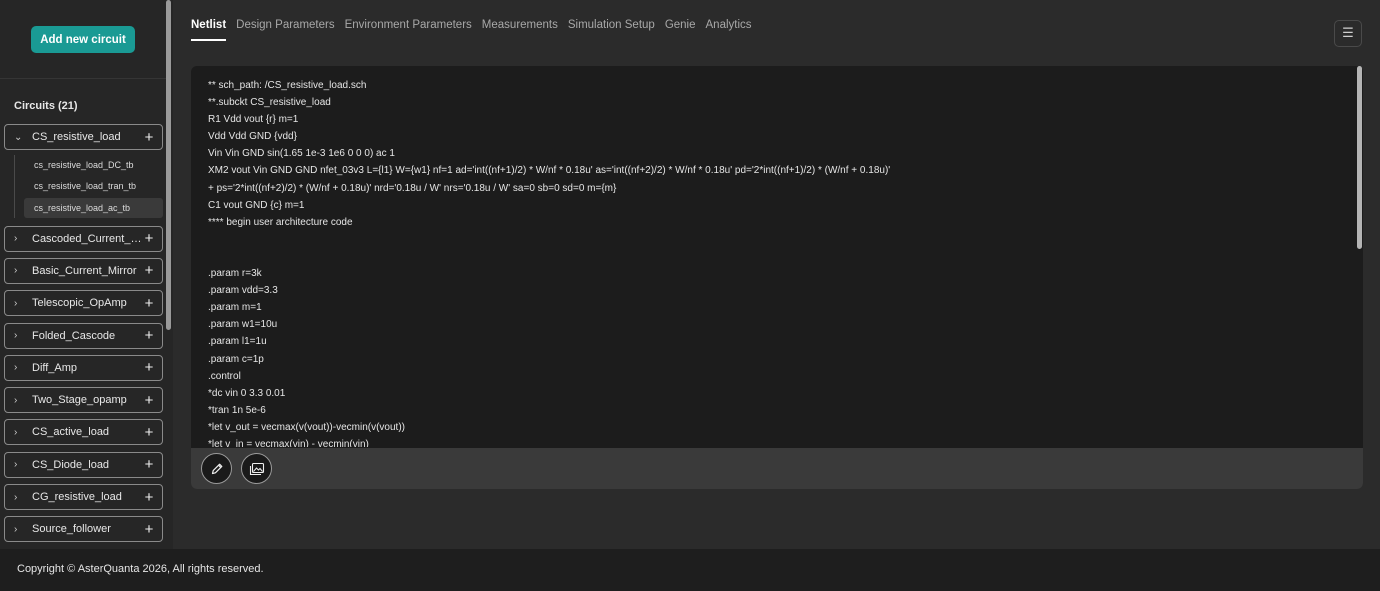 The image size is (1380, 591). I want to click on code-line: .param c=1p, so click(236, 359).